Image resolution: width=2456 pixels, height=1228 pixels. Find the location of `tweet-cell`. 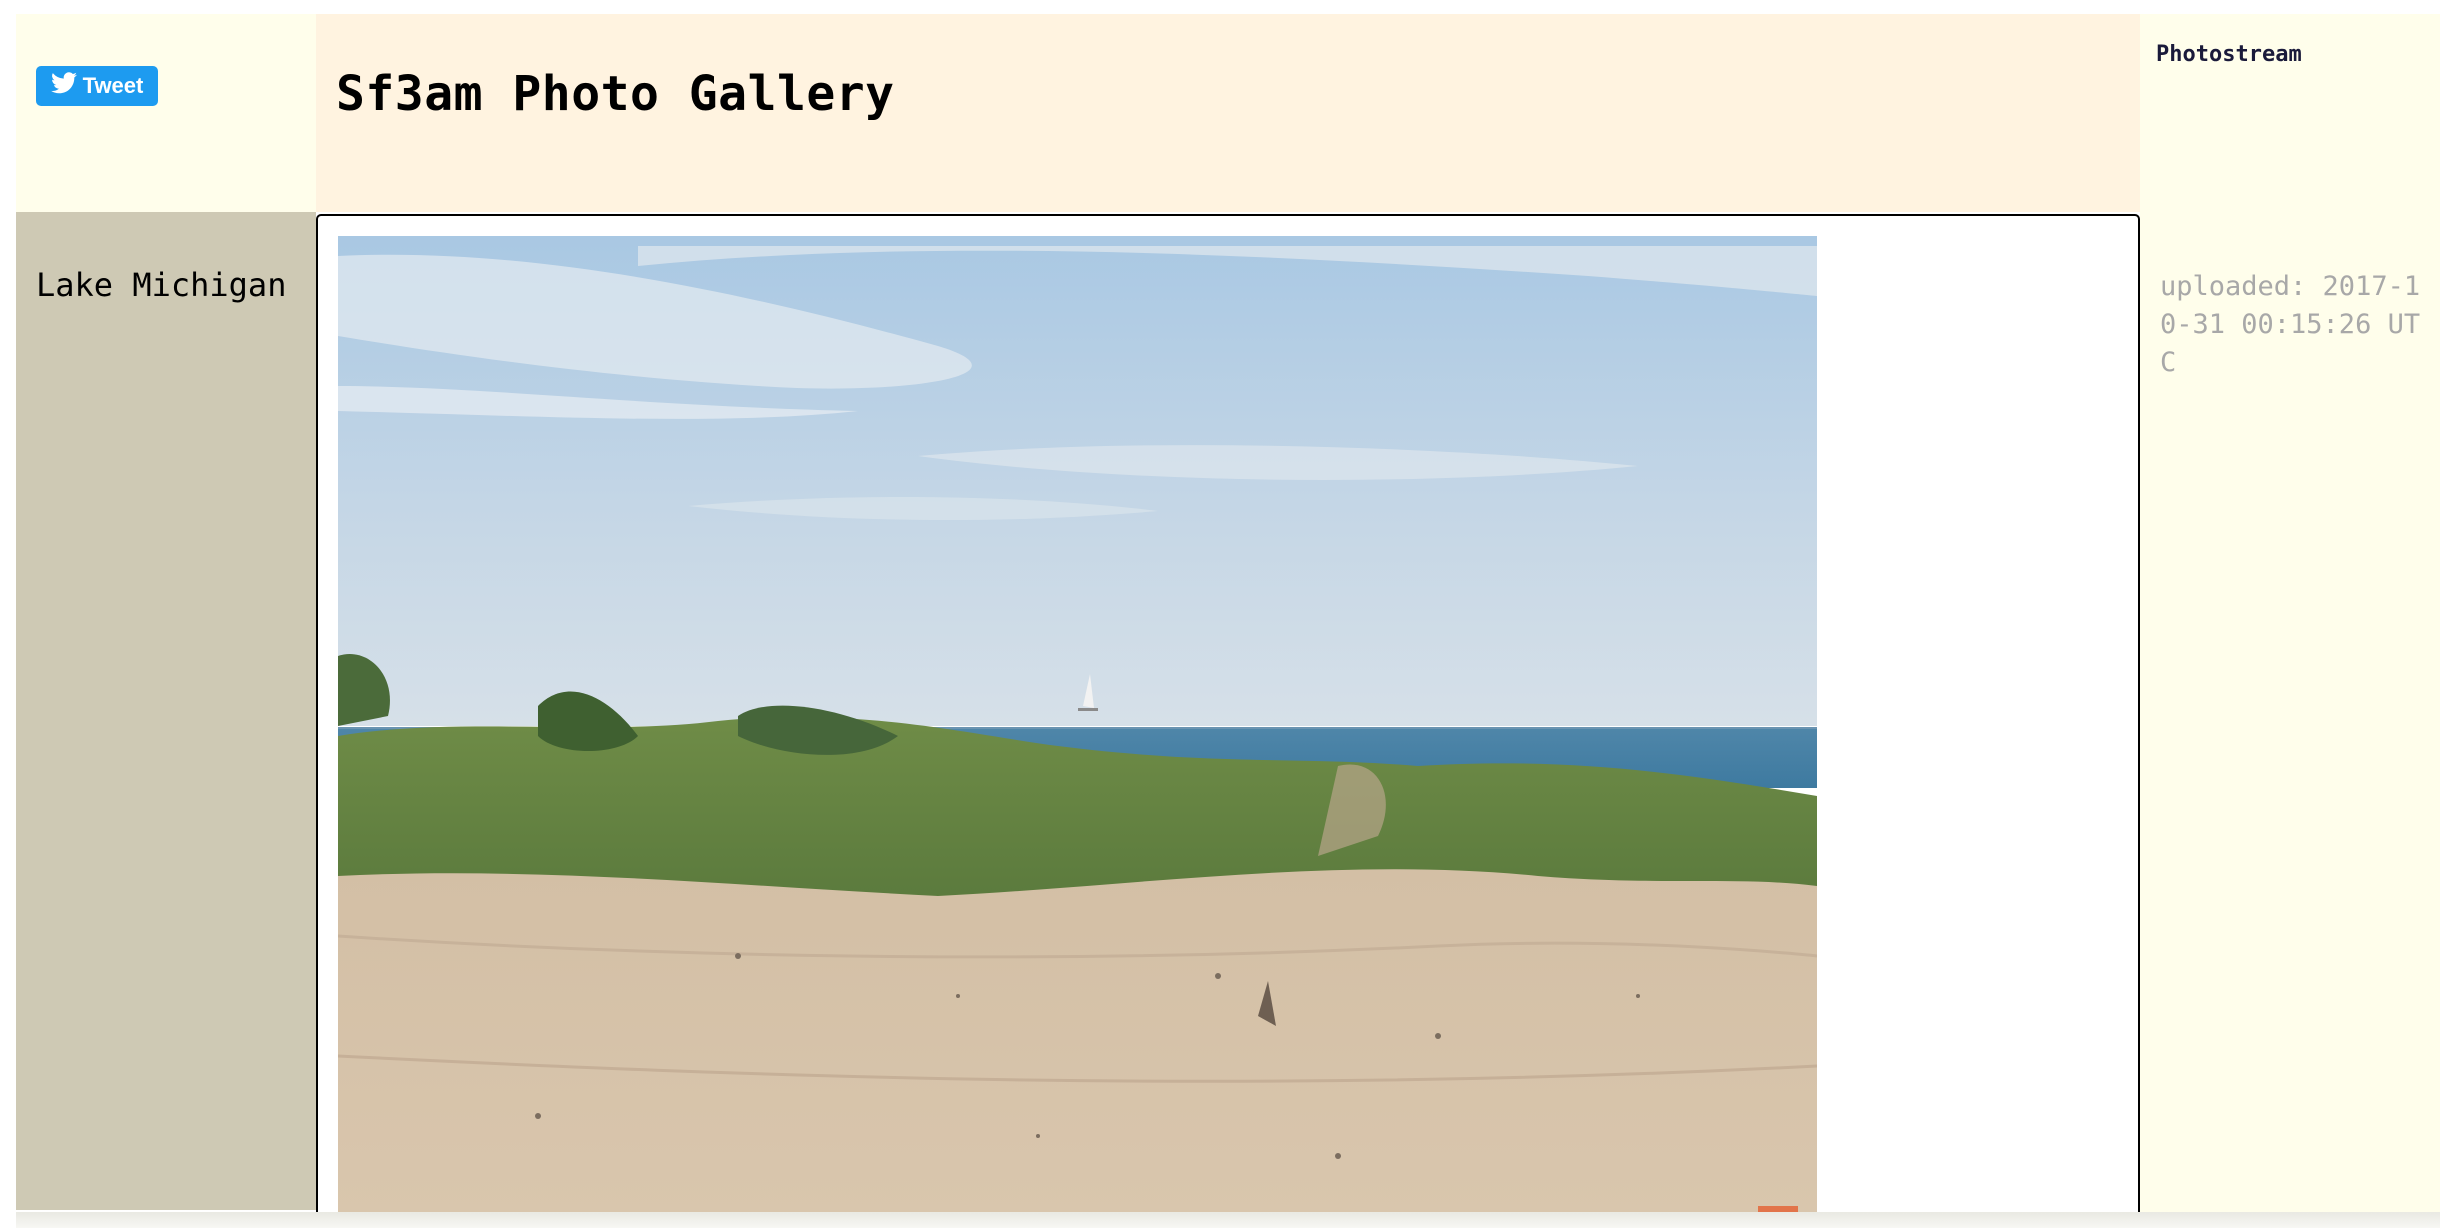

tweet-cell is located at coordinates (166, 113).